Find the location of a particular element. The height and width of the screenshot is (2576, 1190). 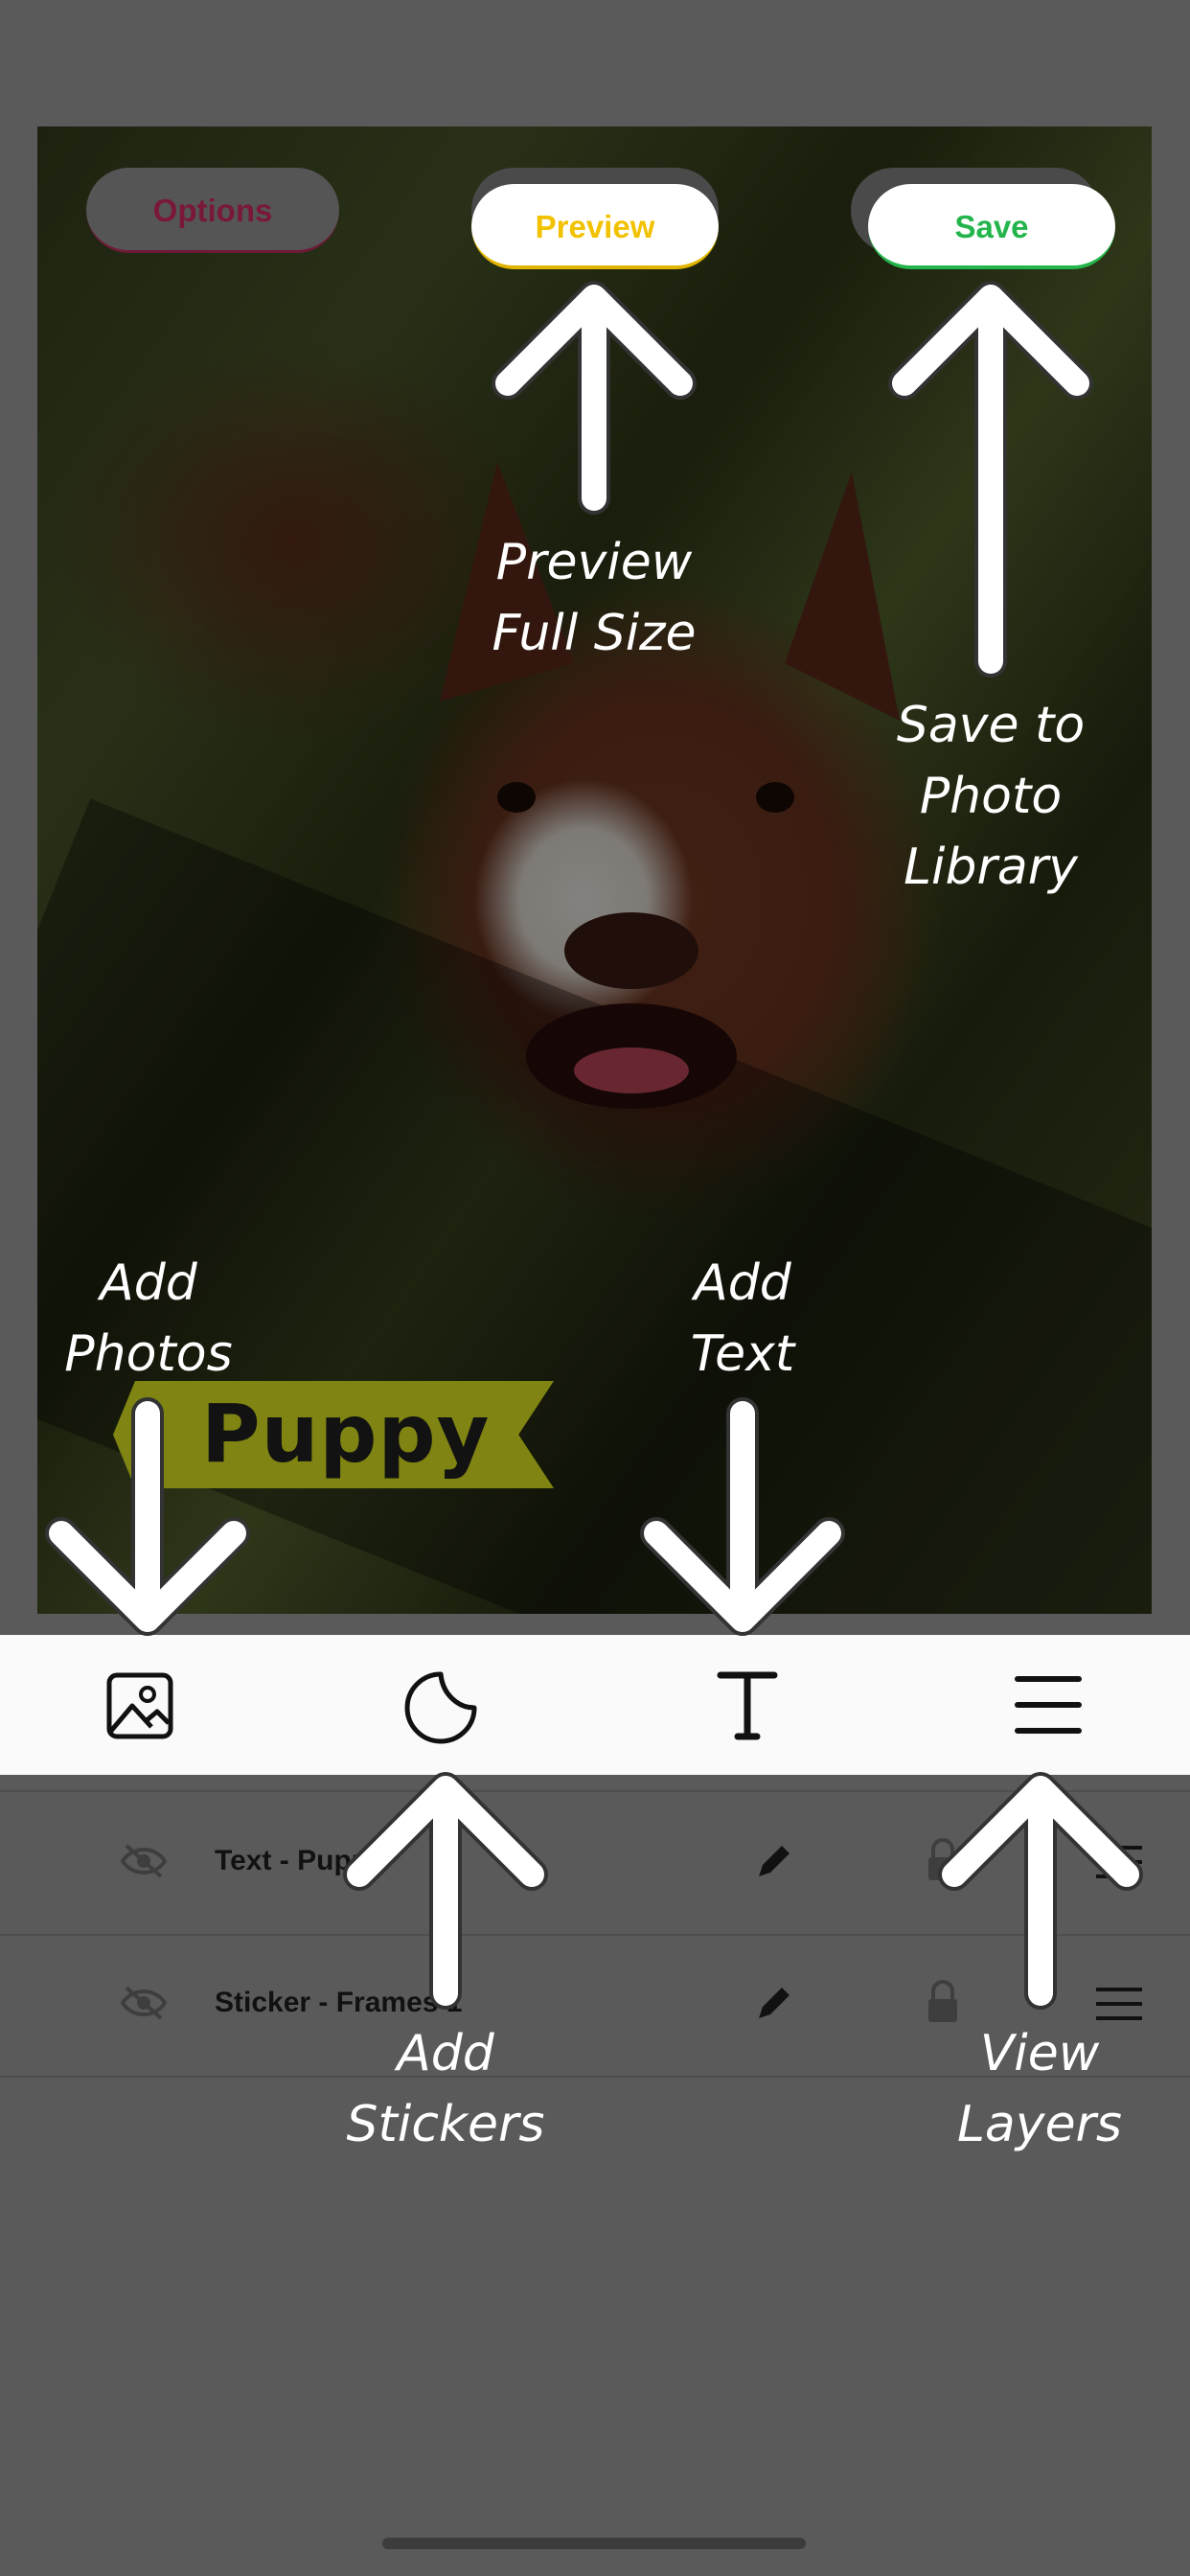

coach-line: Preview is located at coordinates (594, 562).